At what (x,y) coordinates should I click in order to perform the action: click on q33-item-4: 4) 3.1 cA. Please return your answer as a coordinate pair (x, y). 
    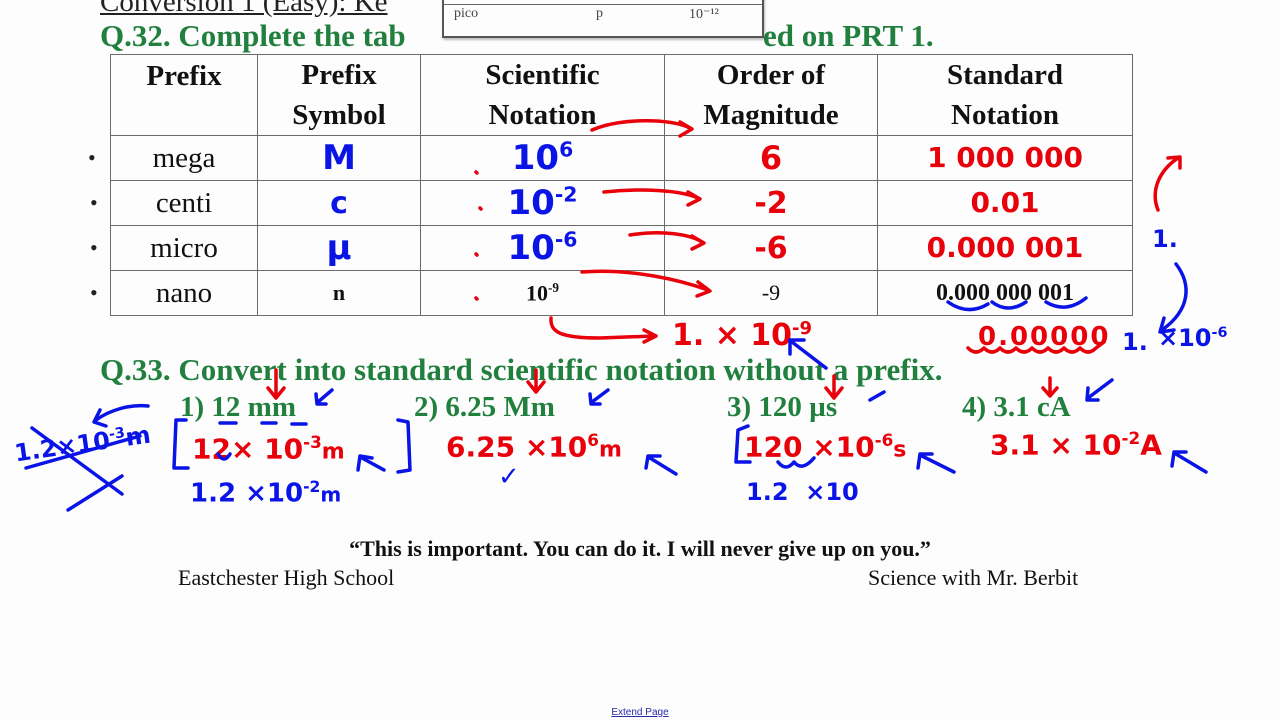
    Looking at the image, I should click on (1016, 407).